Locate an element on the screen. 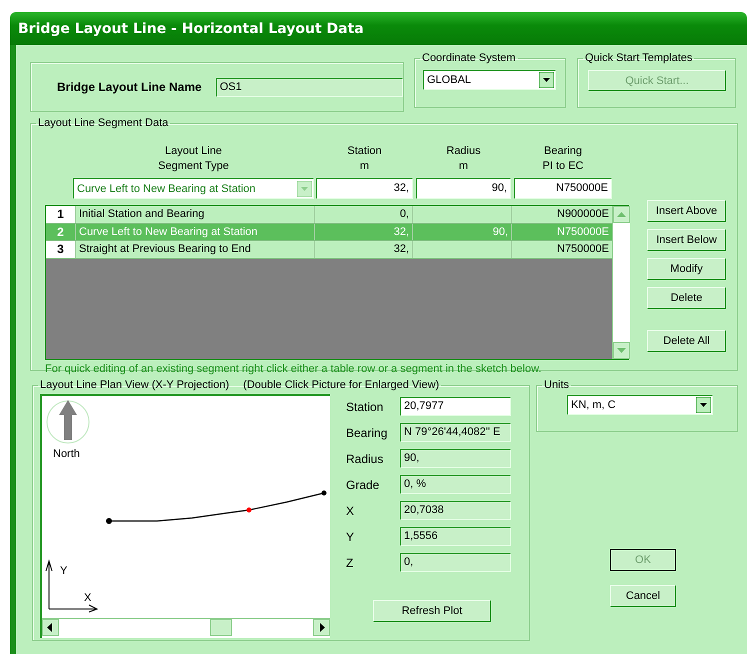  table-cell-text: N900000E is located at coordinates (583, 214).